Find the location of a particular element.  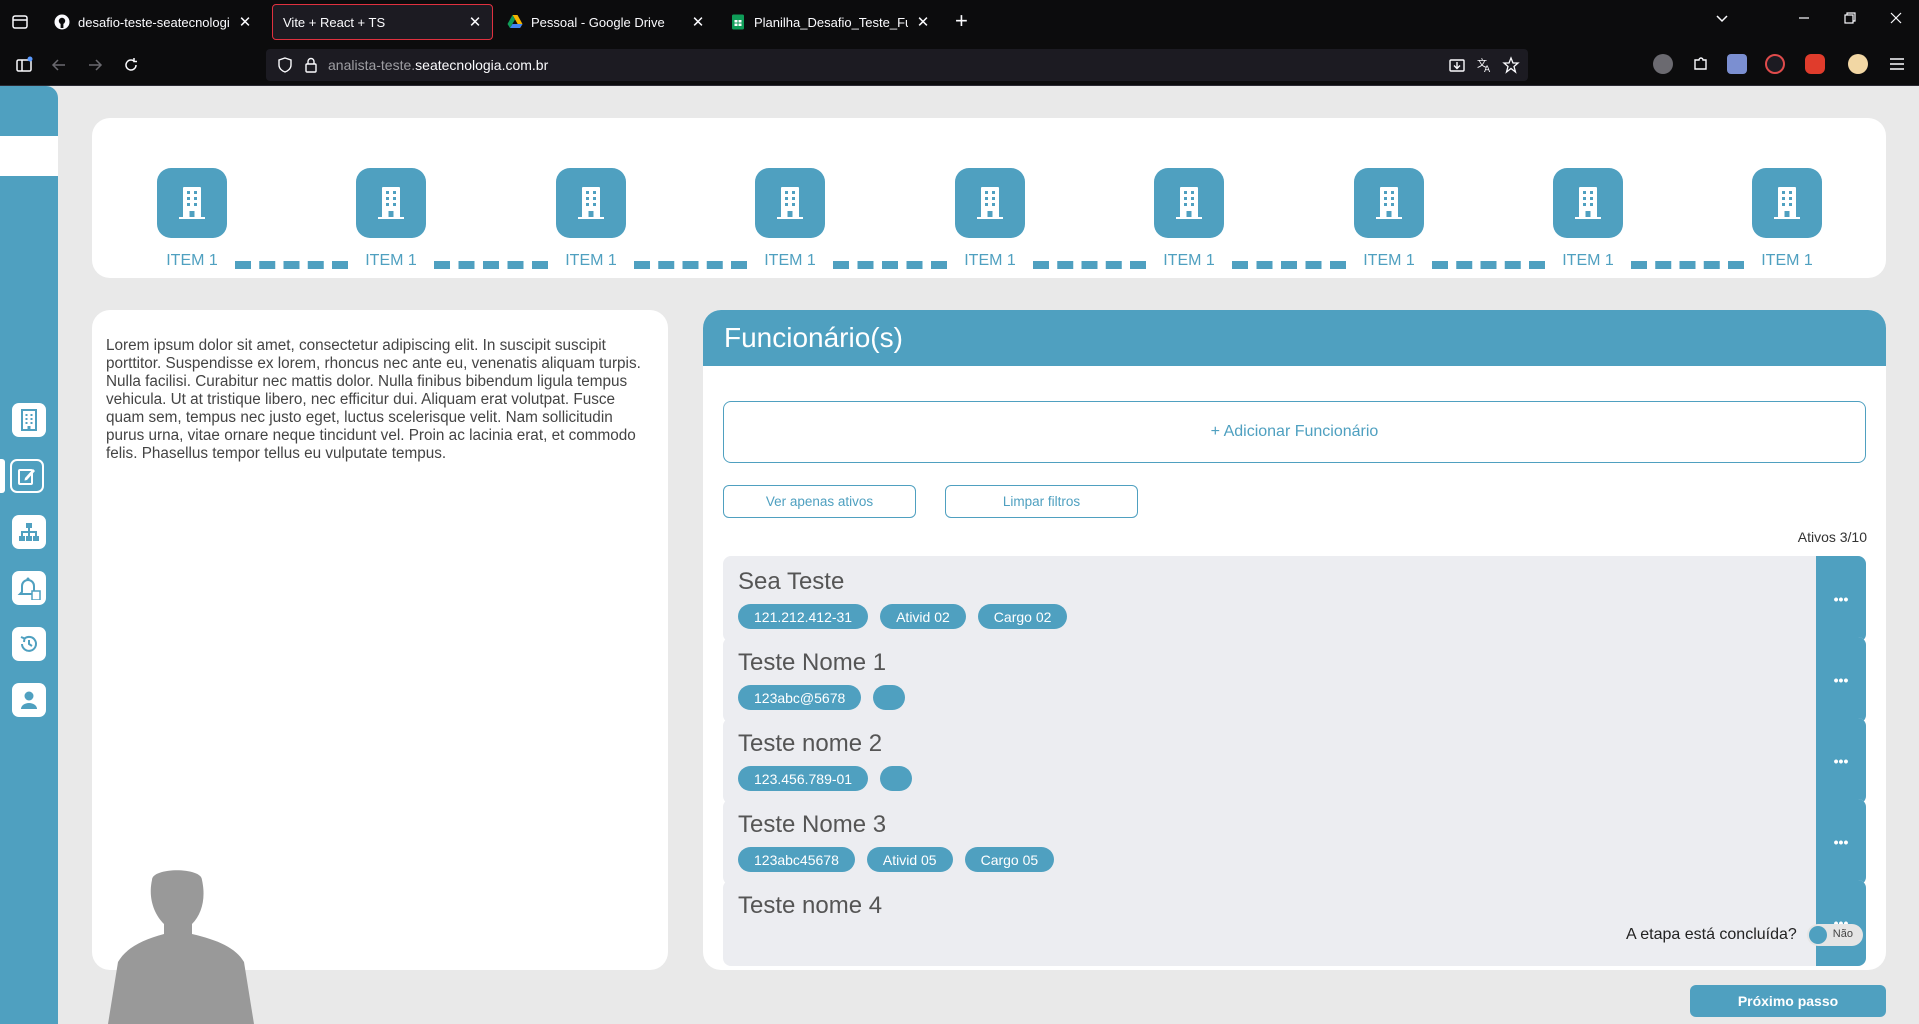

back-arrow-icon is located at coordinates (59, 65).